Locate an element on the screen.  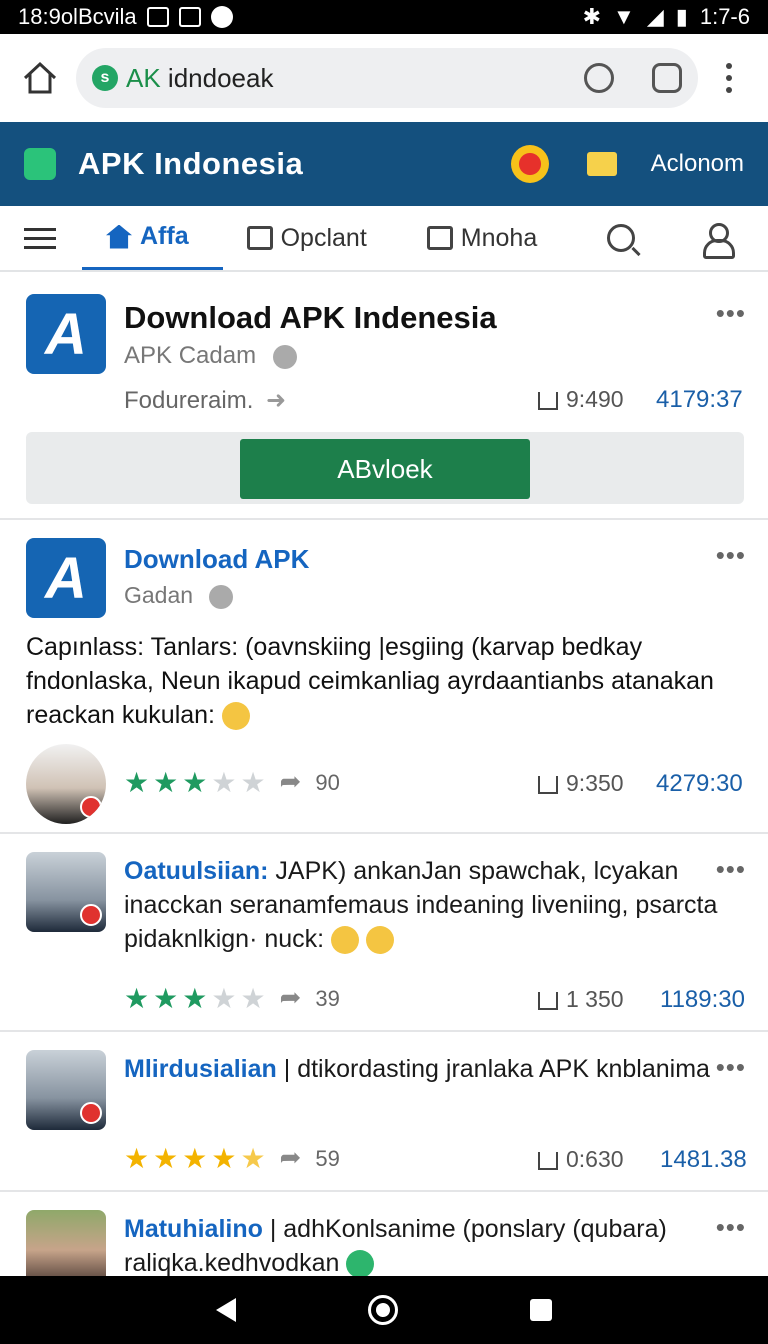
home-button is located at coordinates (40, 78).